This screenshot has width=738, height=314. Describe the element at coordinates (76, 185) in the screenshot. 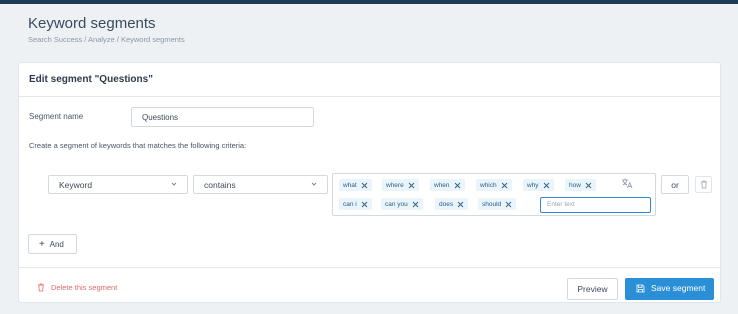

I see `field-select-value: Keyword` at that location.